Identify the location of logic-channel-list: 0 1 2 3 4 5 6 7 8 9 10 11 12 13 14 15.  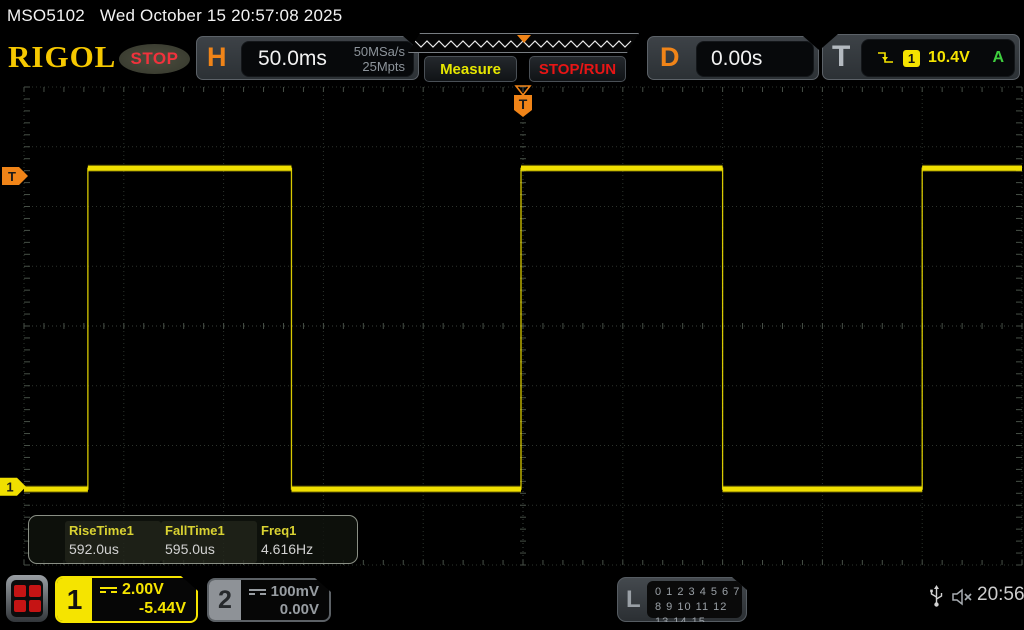
(694, 599).